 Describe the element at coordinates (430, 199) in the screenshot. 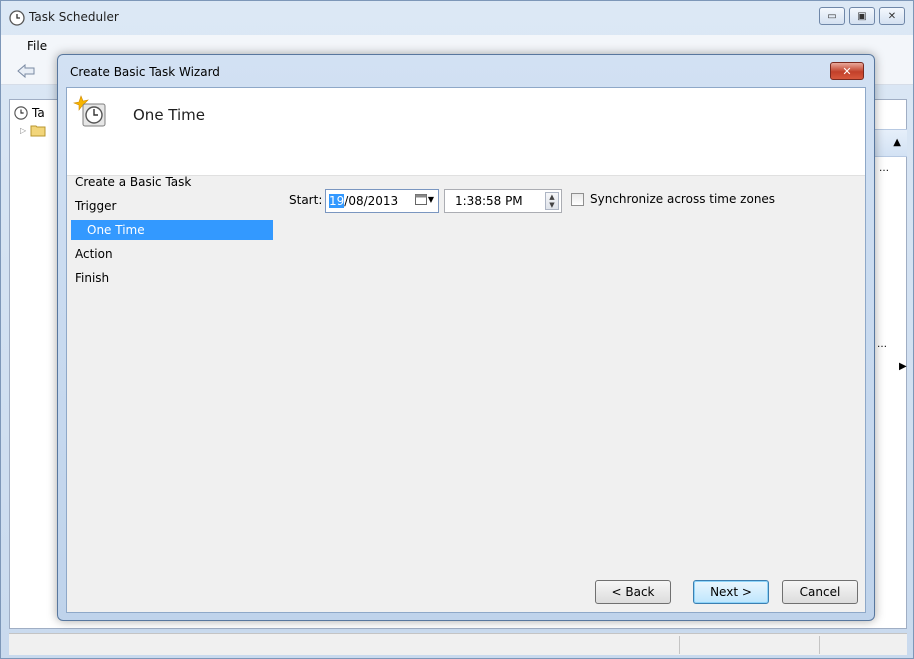

I see `chevron-down-icon: ▼` at that location.